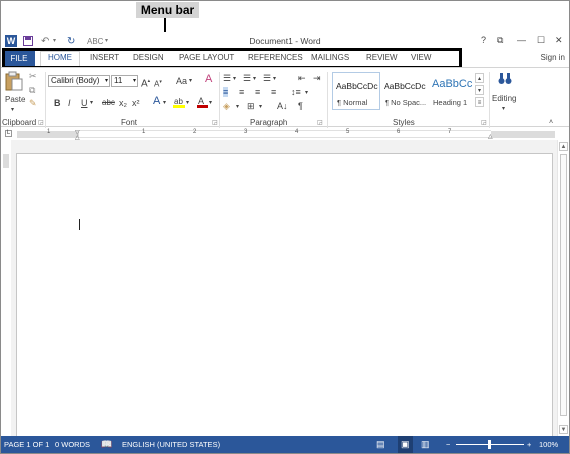 The image size is (570, 454). What do you see at coordinates (563, 429) in the screenshot?
I see `scroll-down-arrow-icon: ▼` at bounding box center [563, 429].